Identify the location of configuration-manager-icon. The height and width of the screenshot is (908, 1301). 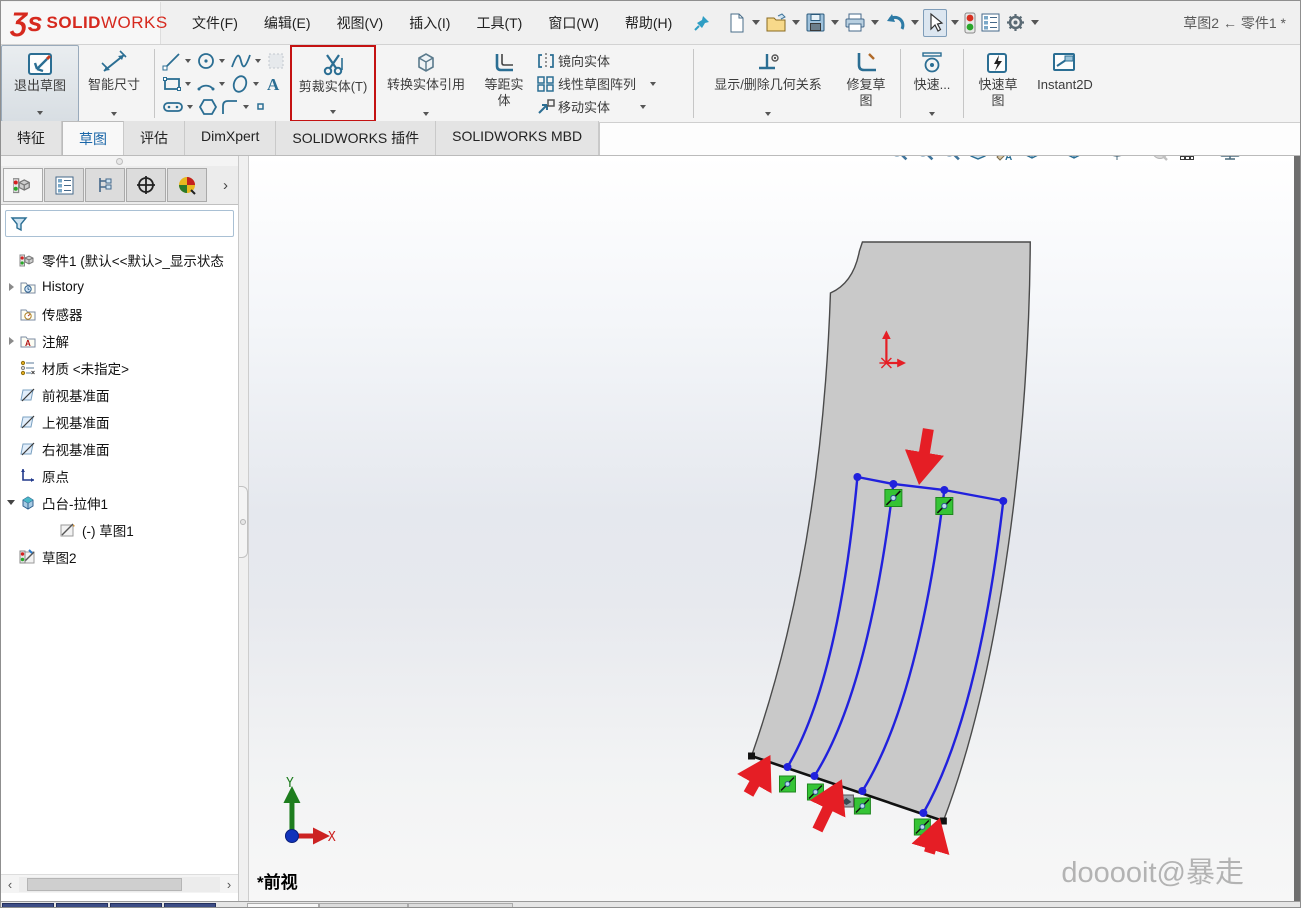
(105, 185).